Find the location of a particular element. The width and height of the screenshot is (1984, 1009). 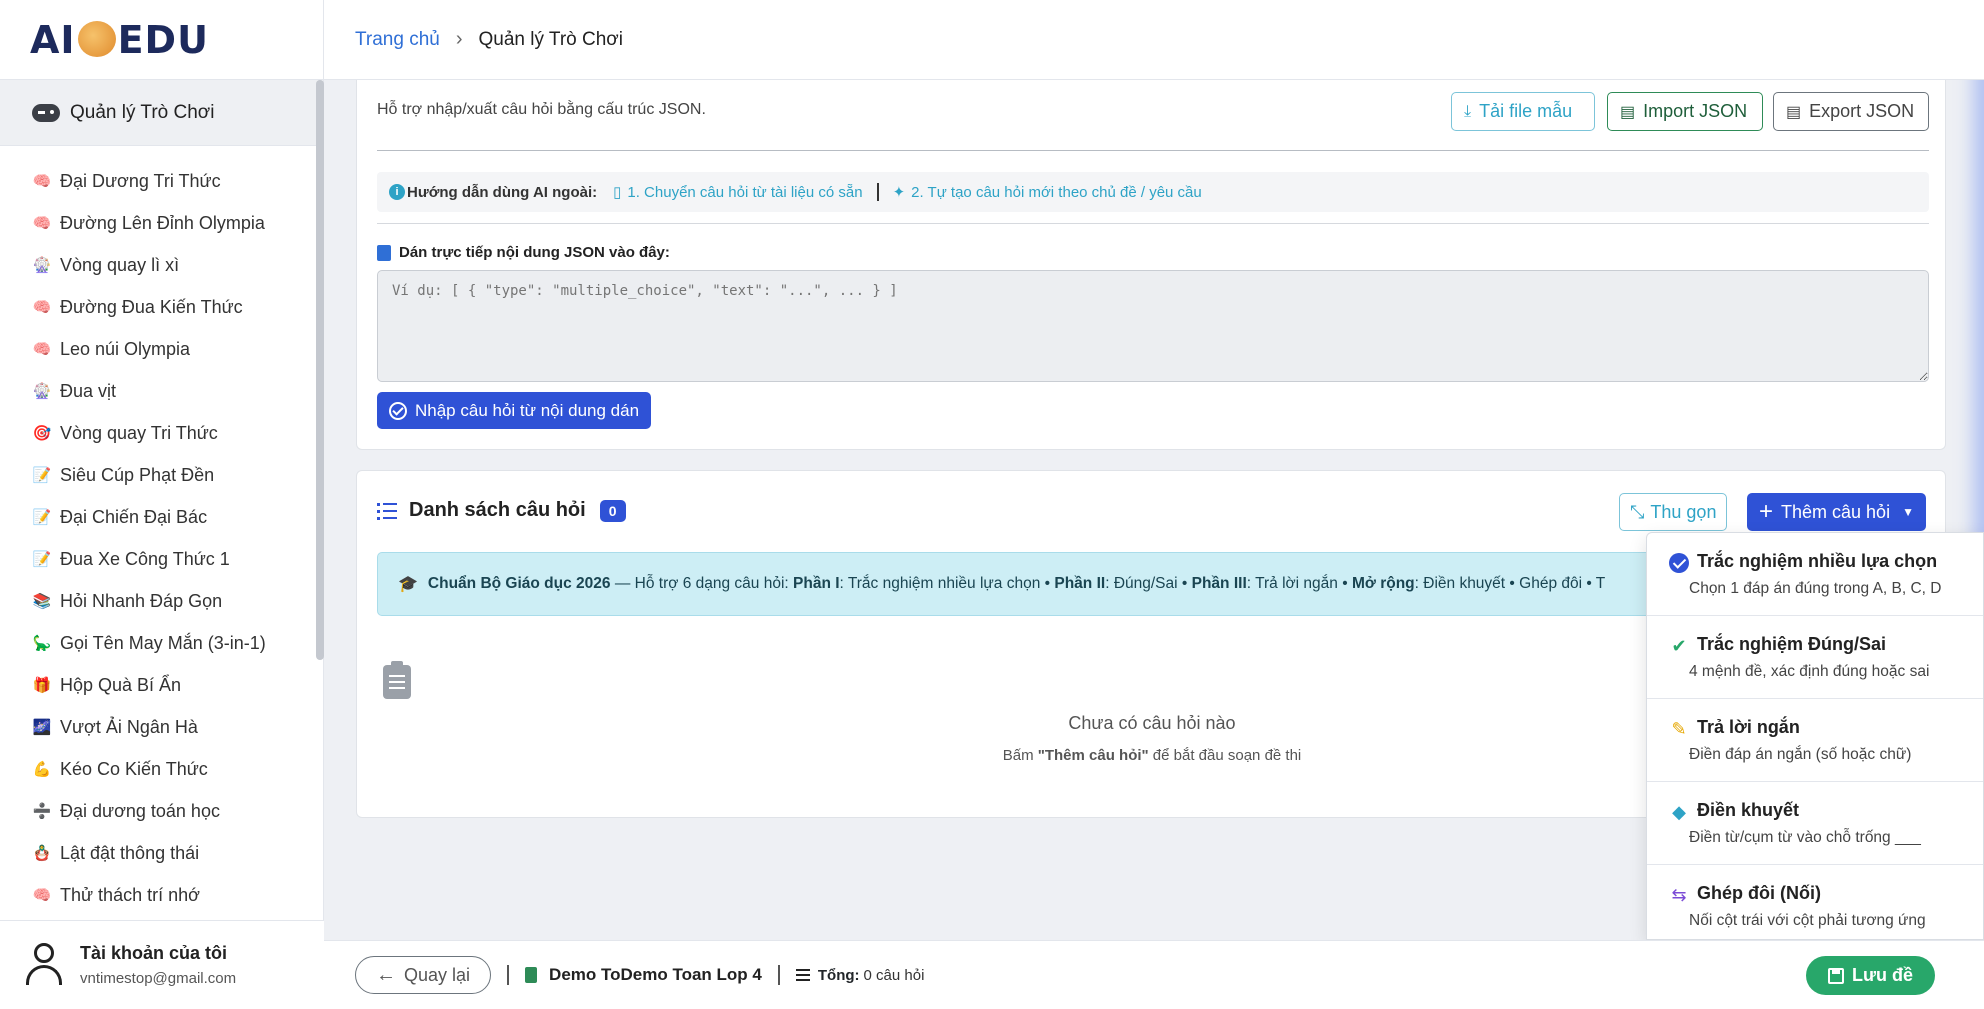

question-list-title-text: Danh sách câu hỏi is located at coordinates (497, 510).